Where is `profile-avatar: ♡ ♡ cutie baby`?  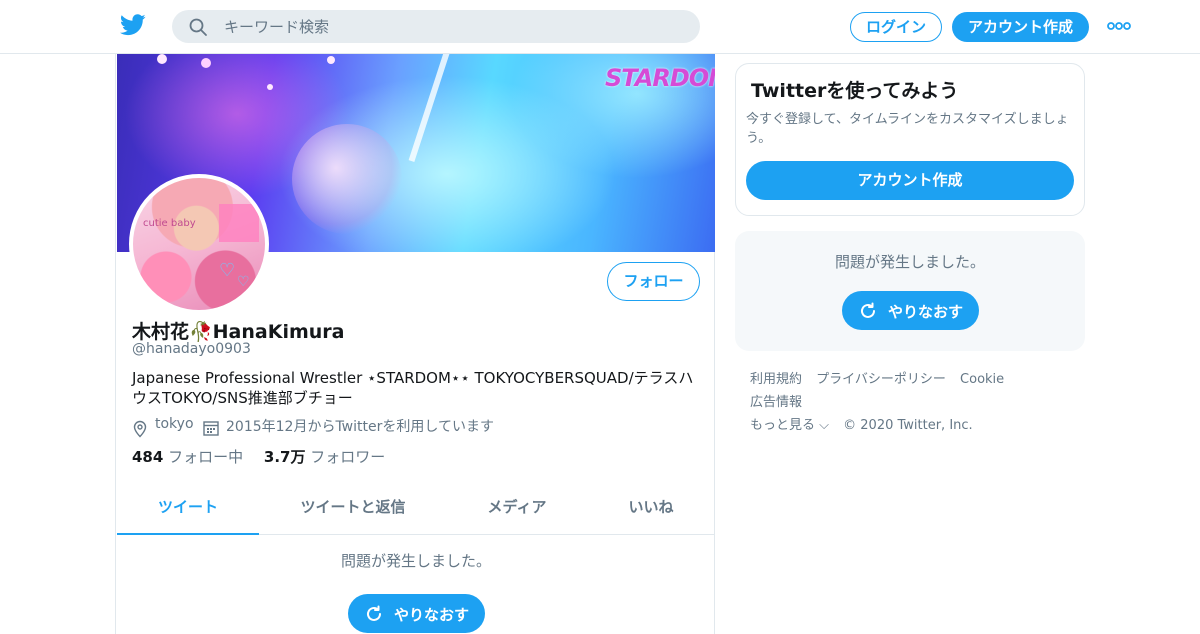
profile-avatar: ♡ ♡ cutie baby is located at coordinates (199, 244).